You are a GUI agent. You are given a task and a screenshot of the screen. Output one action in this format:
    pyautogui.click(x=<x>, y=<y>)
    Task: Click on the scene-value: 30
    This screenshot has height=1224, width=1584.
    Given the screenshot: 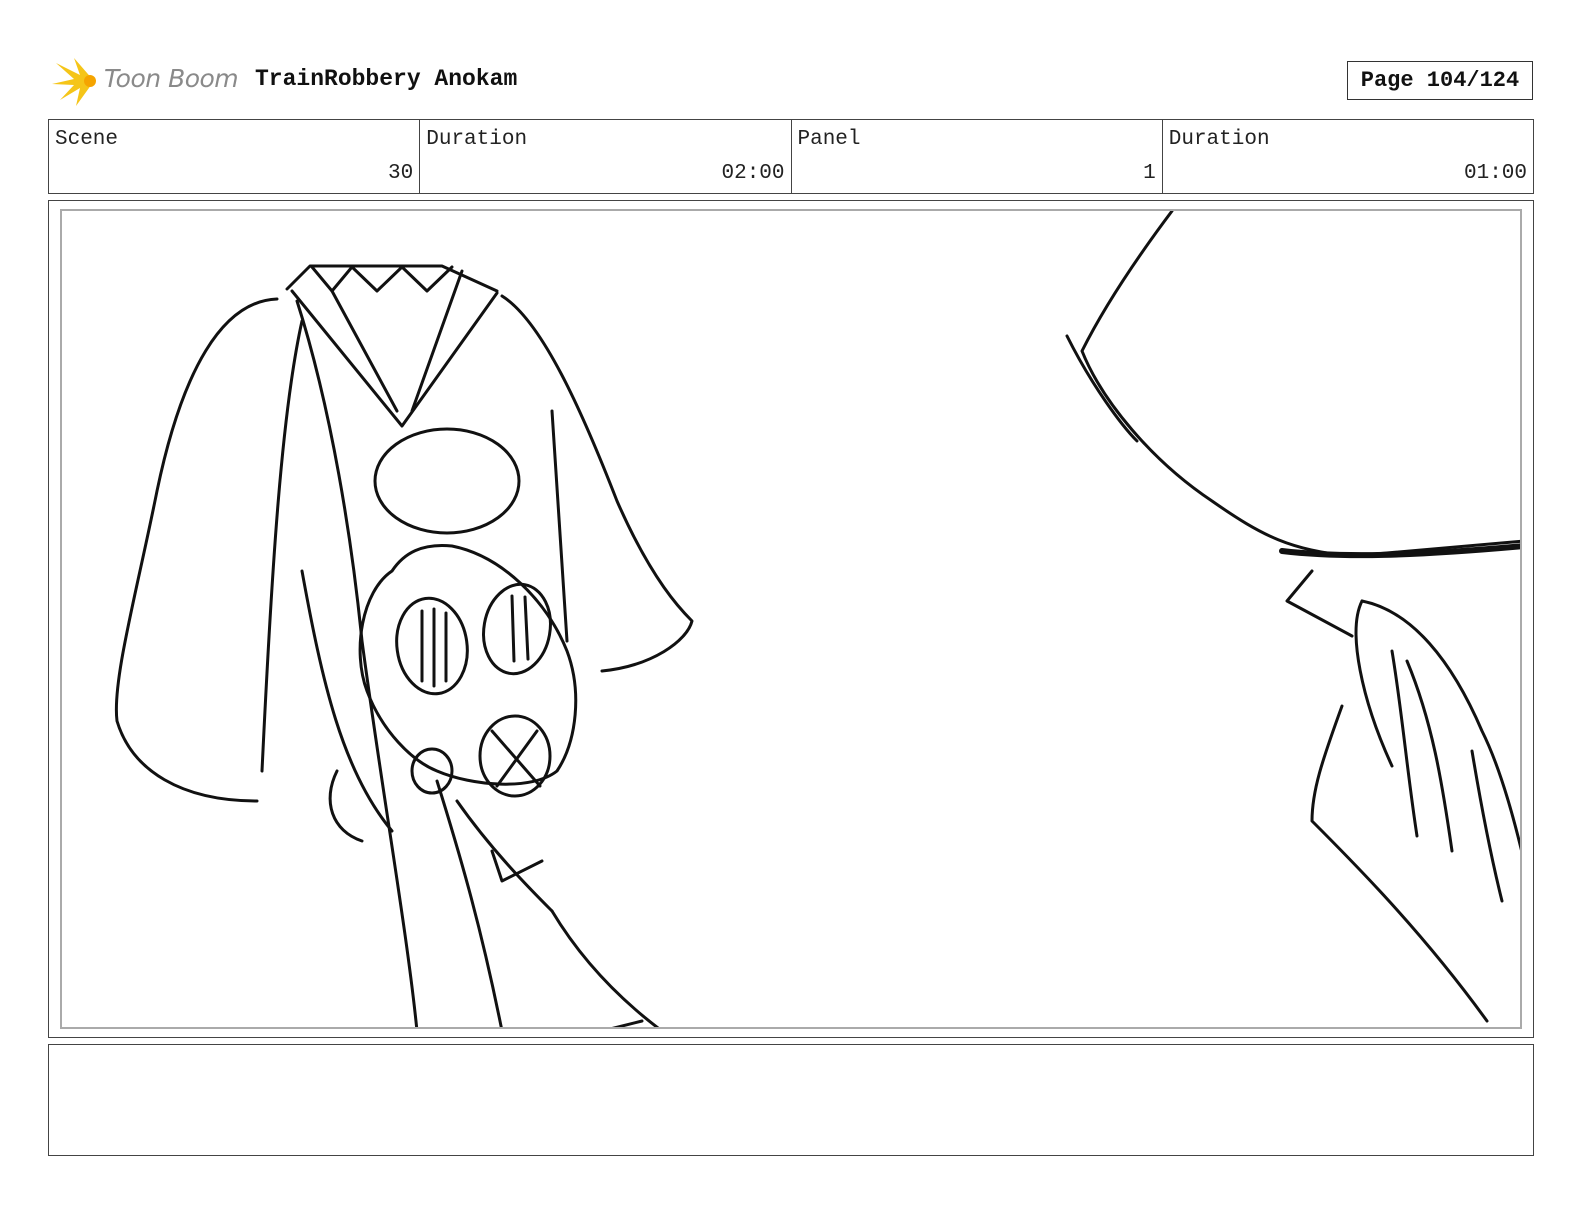 What is the action you would take?
    pyautogui.click(x=401, y=173)
    